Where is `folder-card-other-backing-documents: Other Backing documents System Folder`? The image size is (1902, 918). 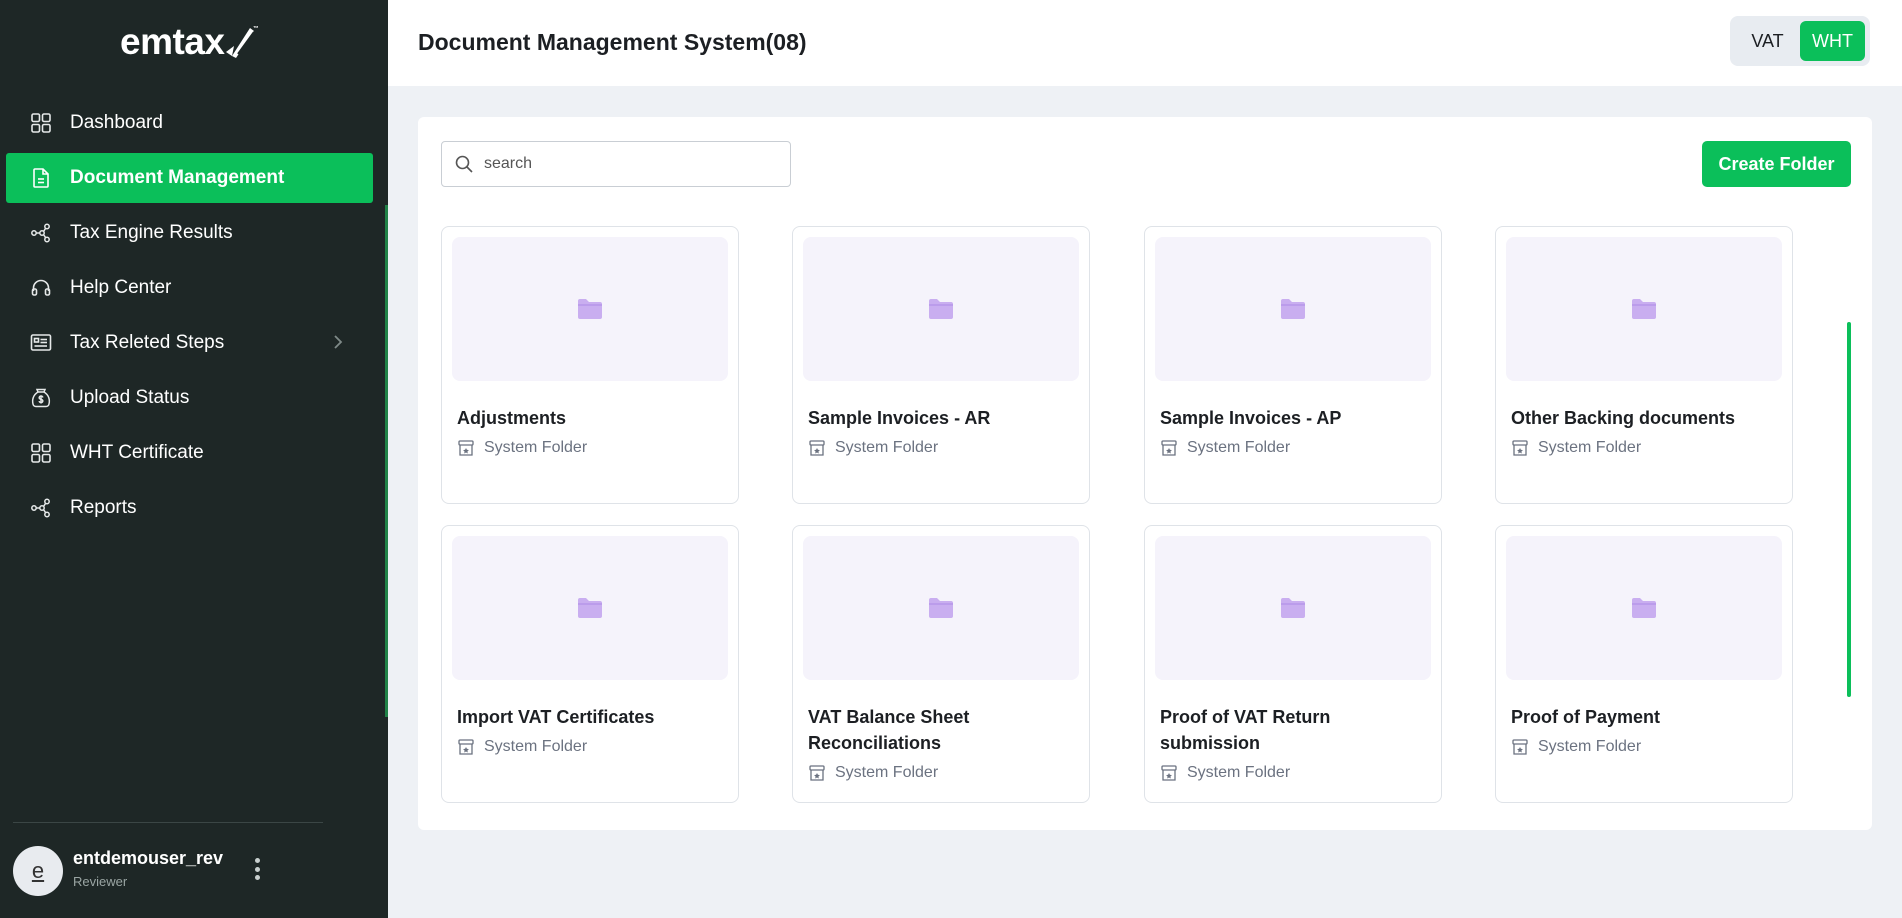
folder-card-other-backing-documents: Other Backing documents System Folder is located at coordinates (1644, 365).